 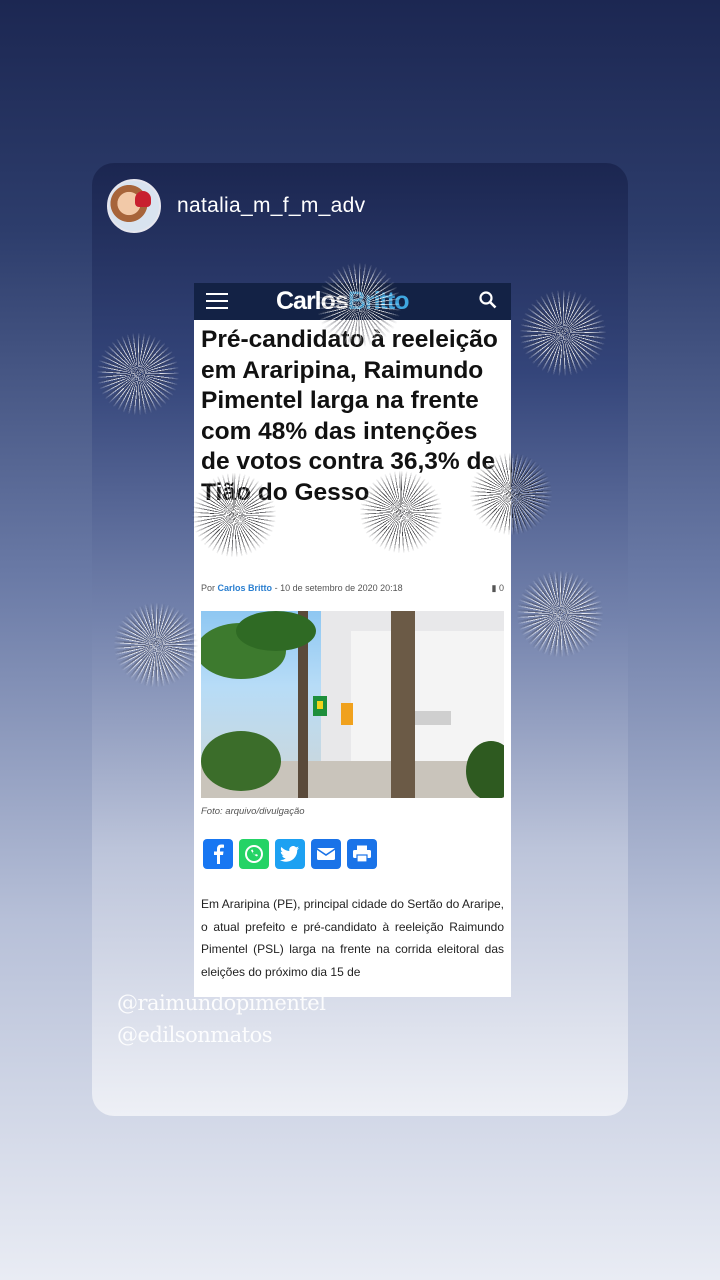 What do you see at coordinates (134, 206) in the screenshot?
I see `avatar` at bounding box center [134, 206].